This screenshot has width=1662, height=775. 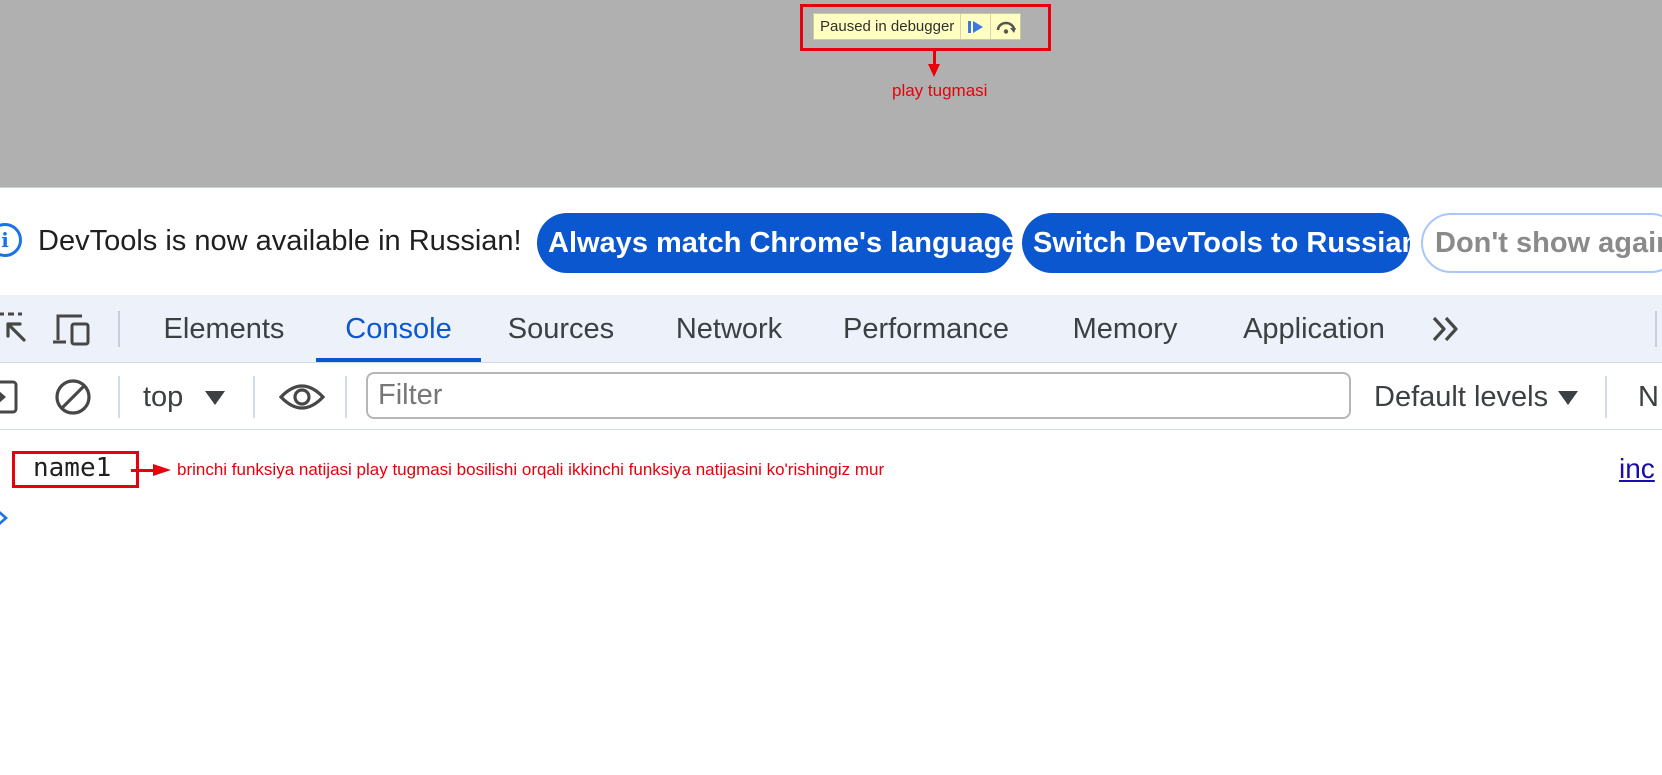 I want to click on tabbar-right-separator, so click(x=1656, y=329).